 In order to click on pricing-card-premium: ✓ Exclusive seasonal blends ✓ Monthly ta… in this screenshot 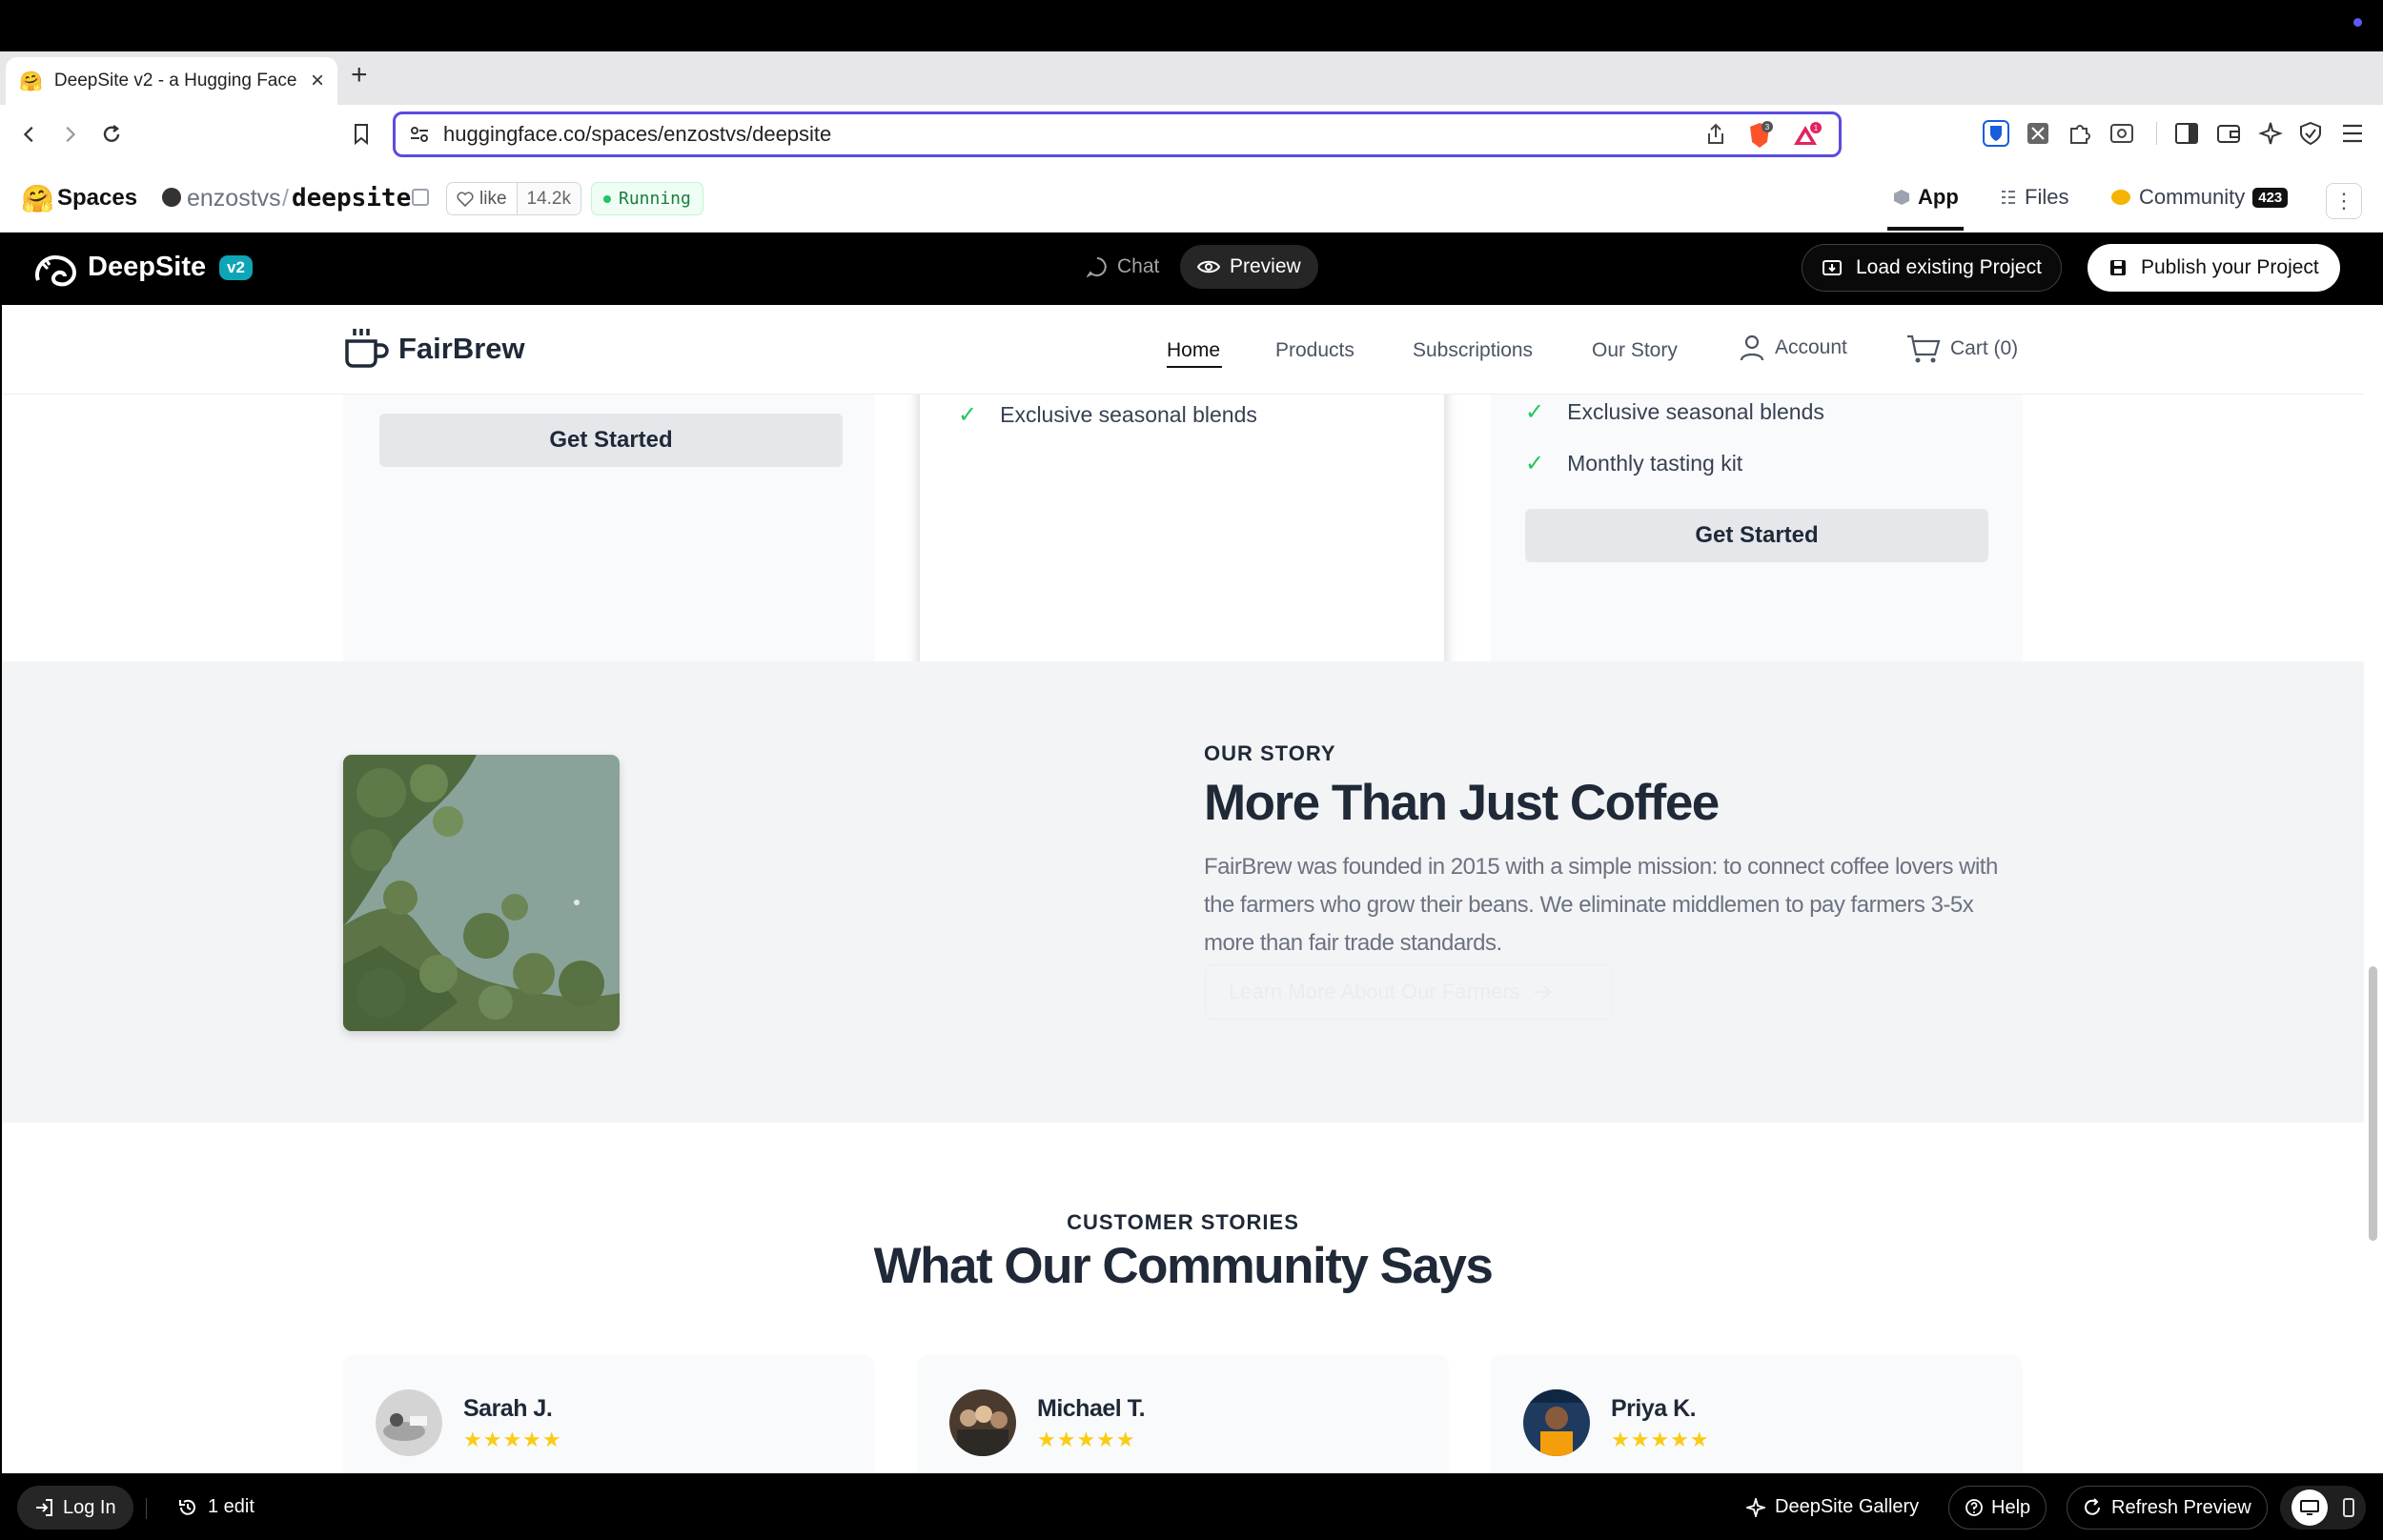, I will do `click(1757, 522)`.